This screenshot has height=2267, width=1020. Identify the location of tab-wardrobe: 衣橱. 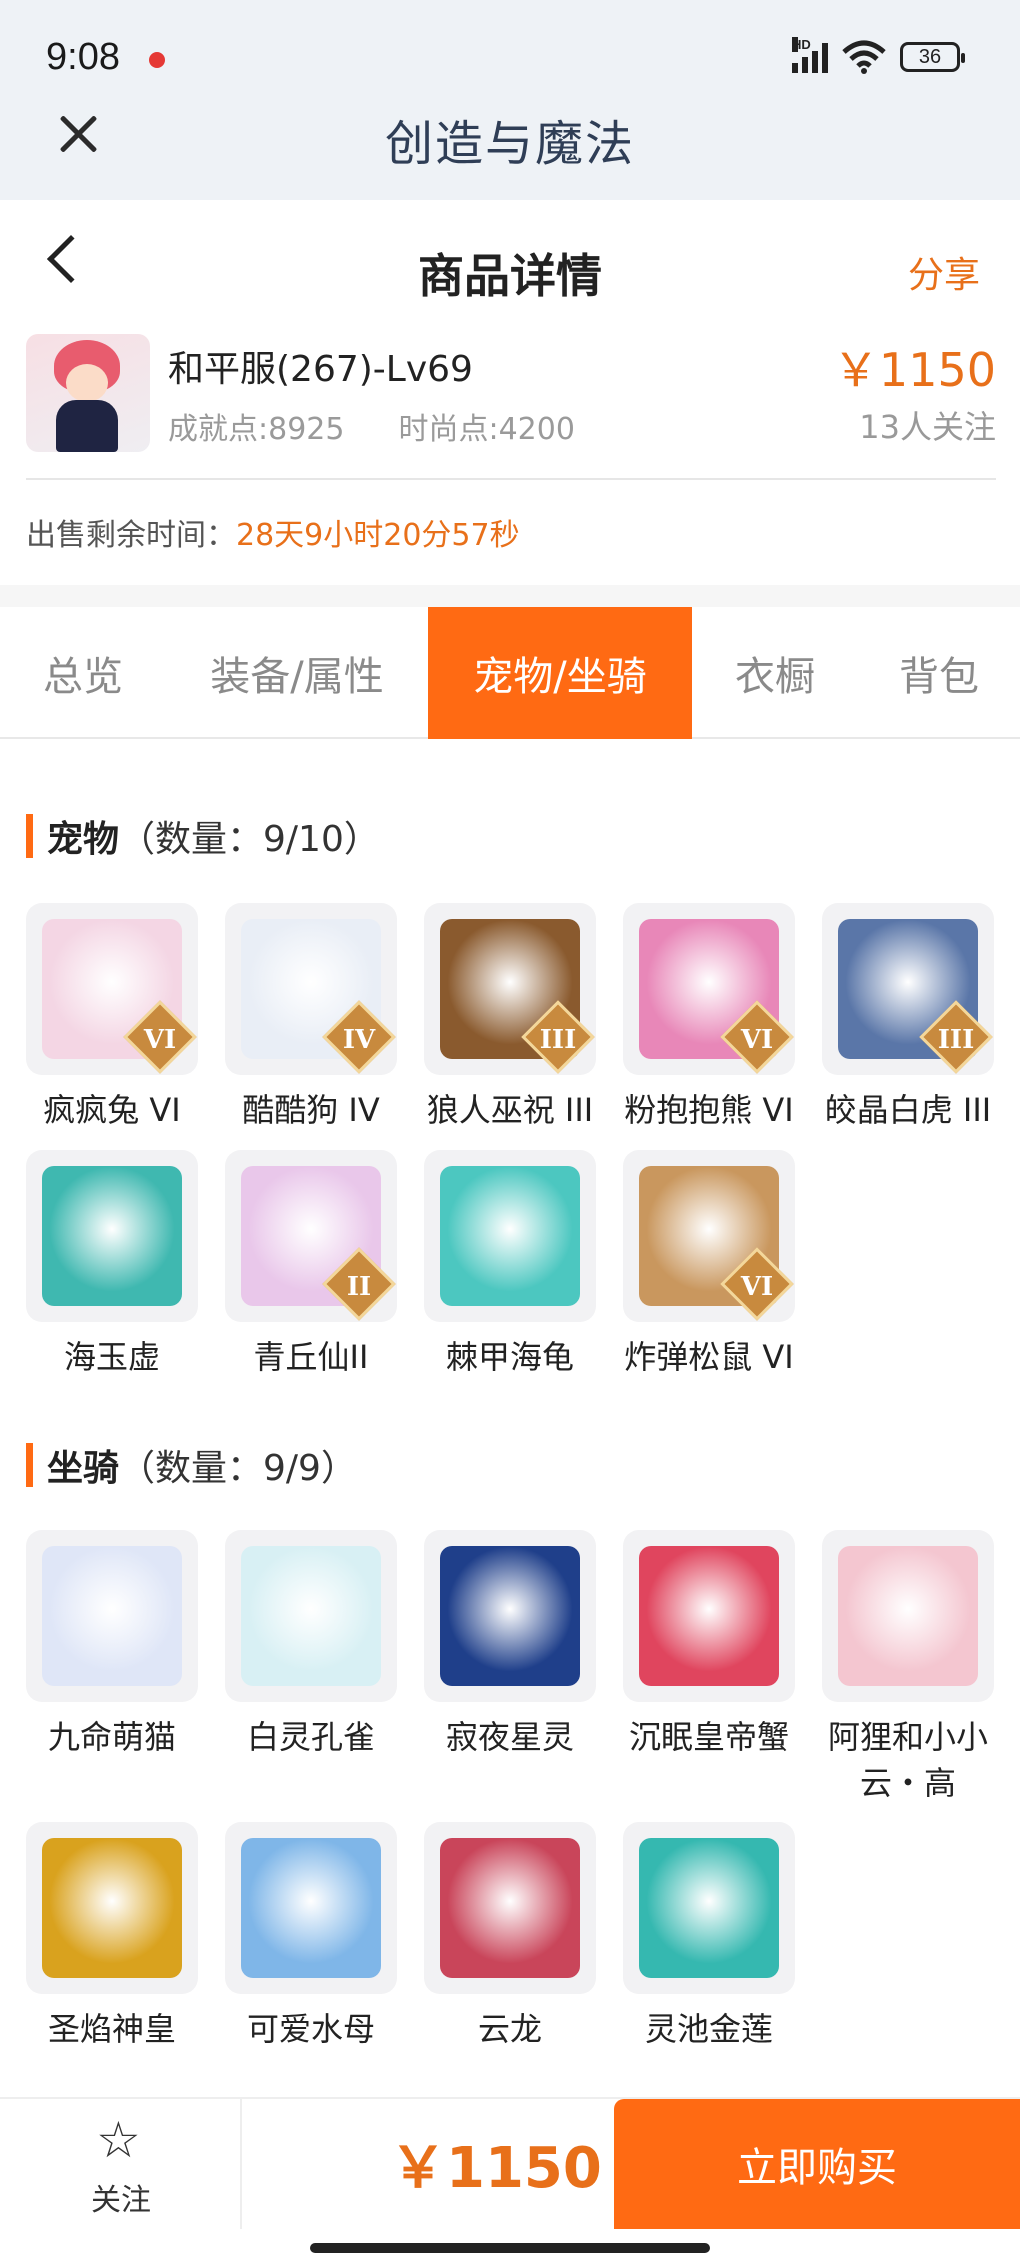
(775, 673).